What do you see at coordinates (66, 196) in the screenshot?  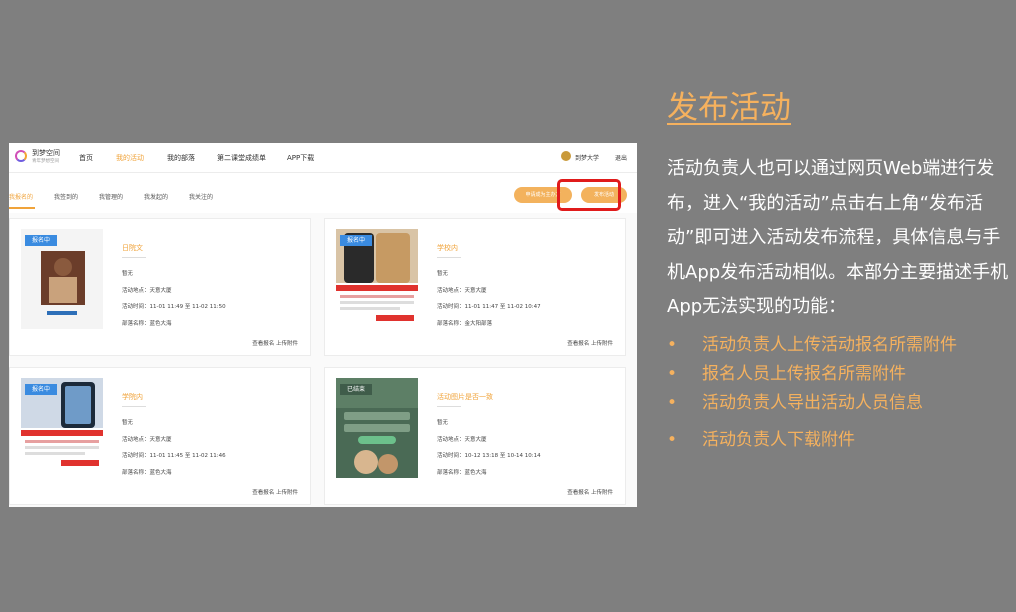 I see `tab-signed-in: 我签到的` at bounding box center [66, 196].